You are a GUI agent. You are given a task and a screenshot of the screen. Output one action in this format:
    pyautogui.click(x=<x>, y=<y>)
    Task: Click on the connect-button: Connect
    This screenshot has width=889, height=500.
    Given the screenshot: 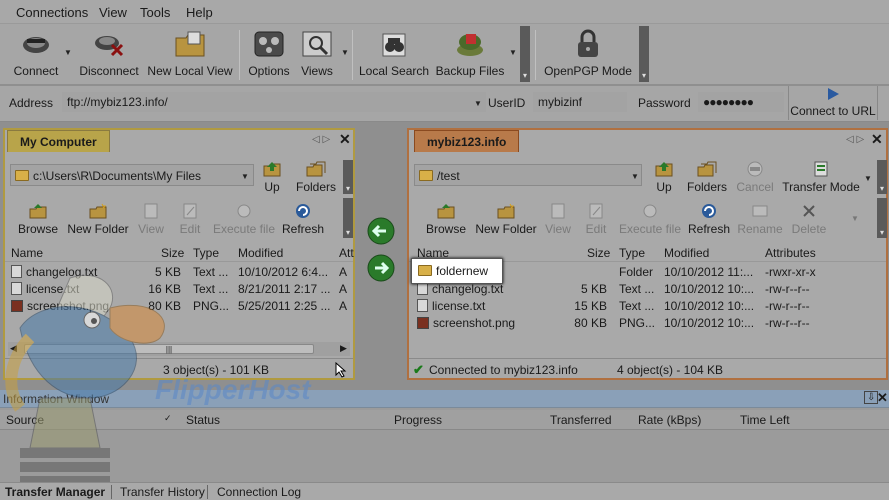 What is the action you would take?
    pyautogui.click(x=36, y=55)
    